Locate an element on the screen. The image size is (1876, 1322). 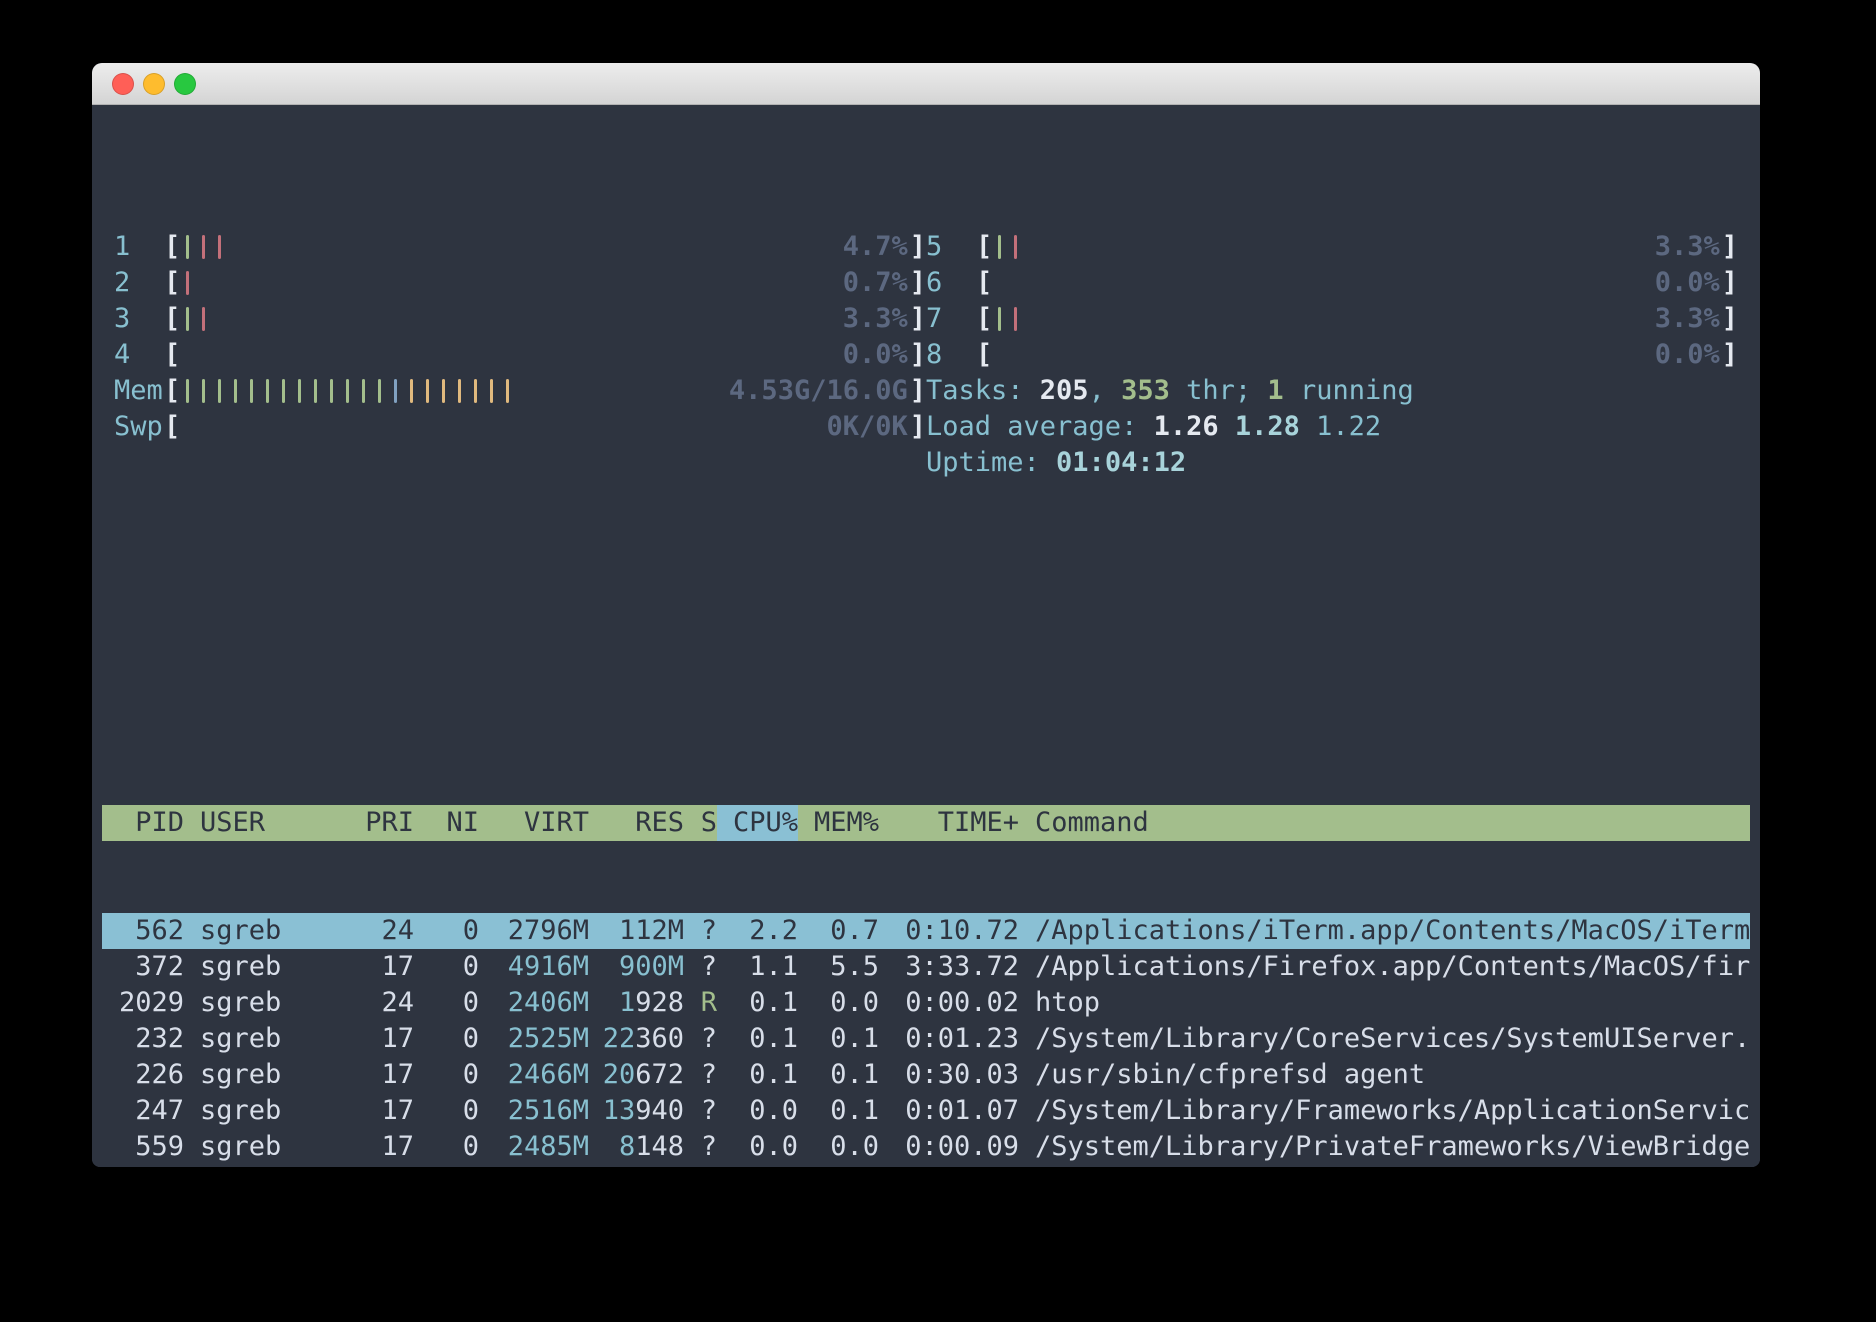
res-megabytes: 900M is located at coordinates (651, 966).